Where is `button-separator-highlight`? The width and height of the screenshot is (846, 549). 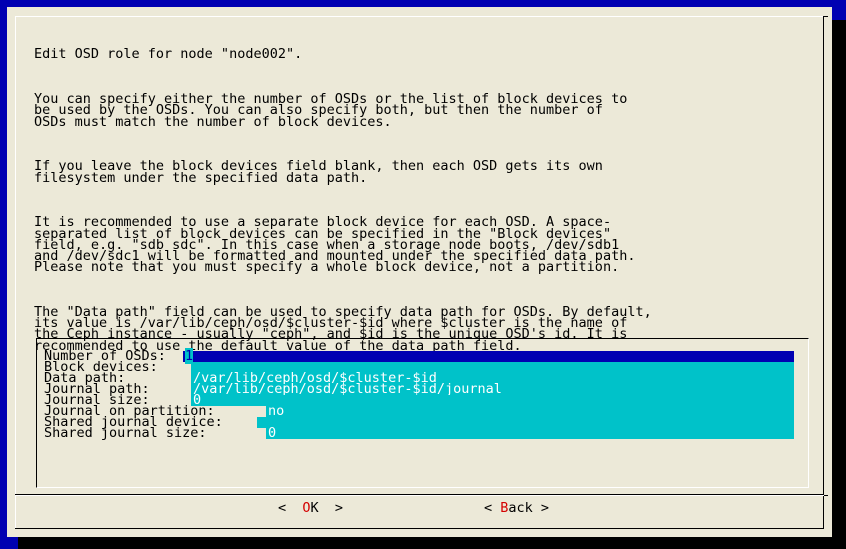 button-separator-highlight is located at coordinates (419, 495).